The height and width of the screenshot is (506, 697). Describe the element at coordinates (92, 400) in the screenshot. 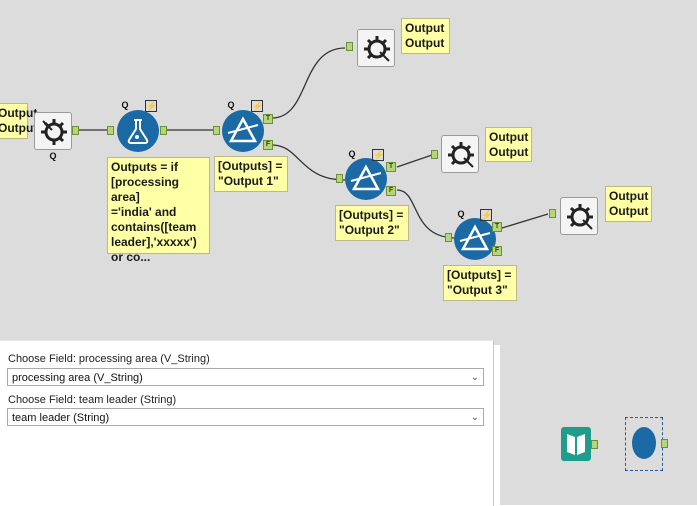

I see `field2-label: Choose Field: team leader (String)` at that location.